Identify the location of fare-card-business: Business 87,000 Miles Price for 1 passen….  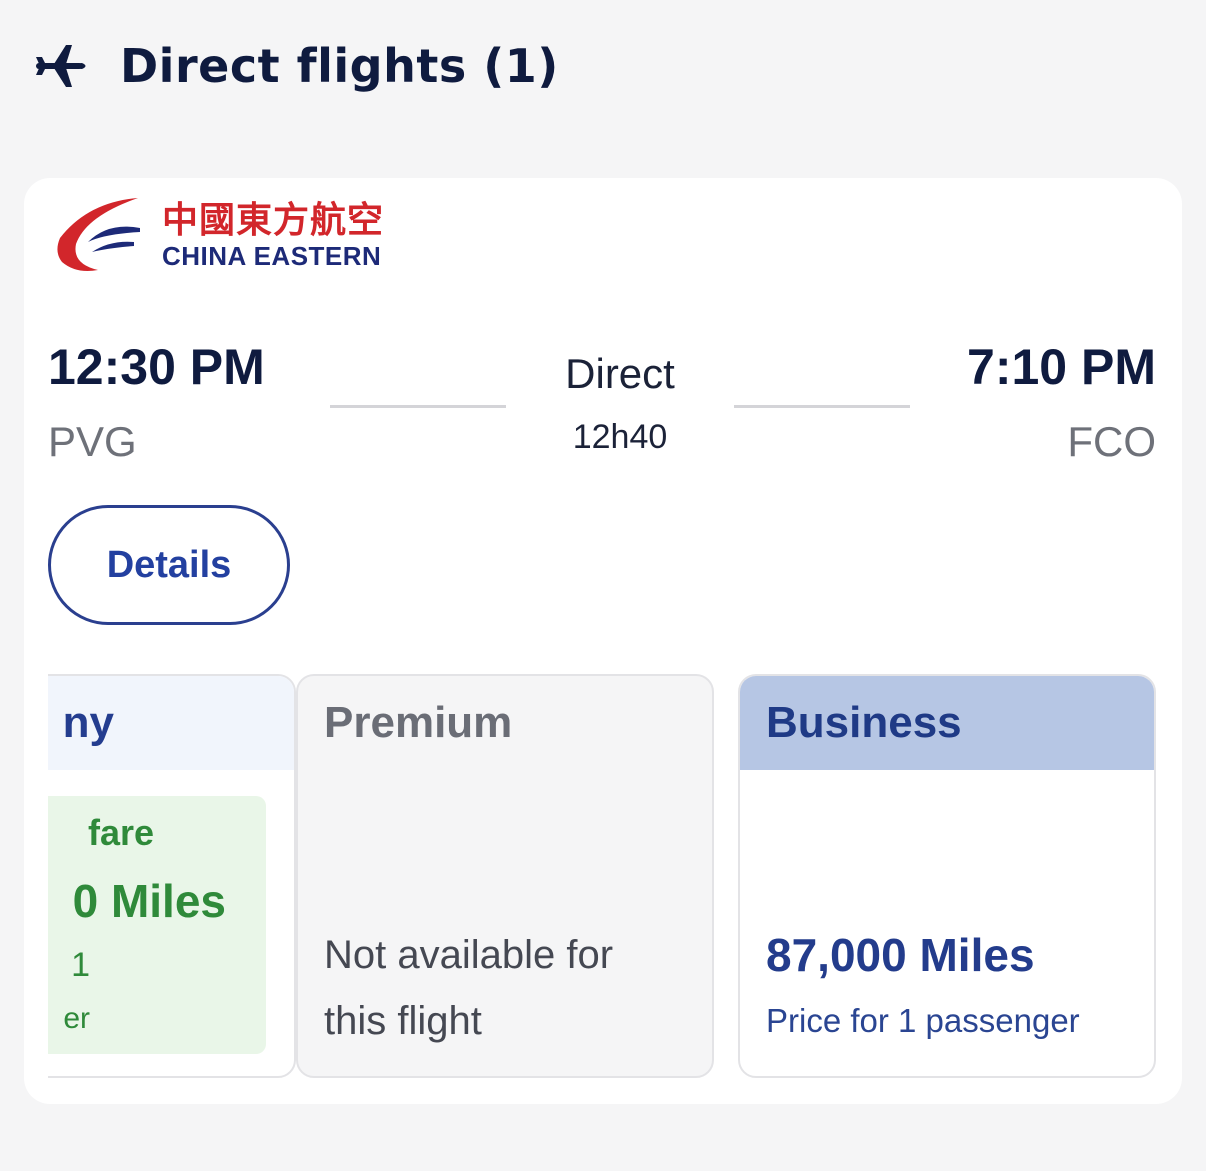
(947, 876).